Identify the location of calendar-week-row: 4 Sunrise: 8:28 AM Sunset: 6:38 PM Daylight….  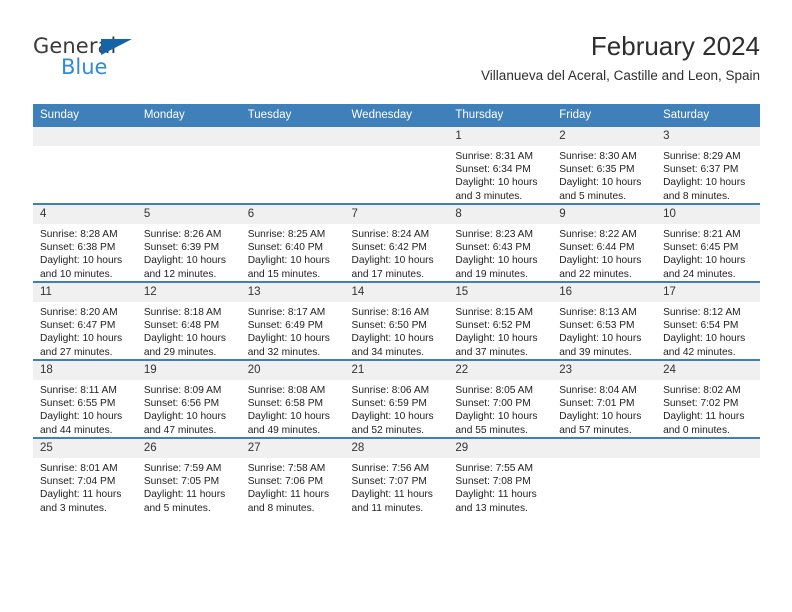
(396, 242).